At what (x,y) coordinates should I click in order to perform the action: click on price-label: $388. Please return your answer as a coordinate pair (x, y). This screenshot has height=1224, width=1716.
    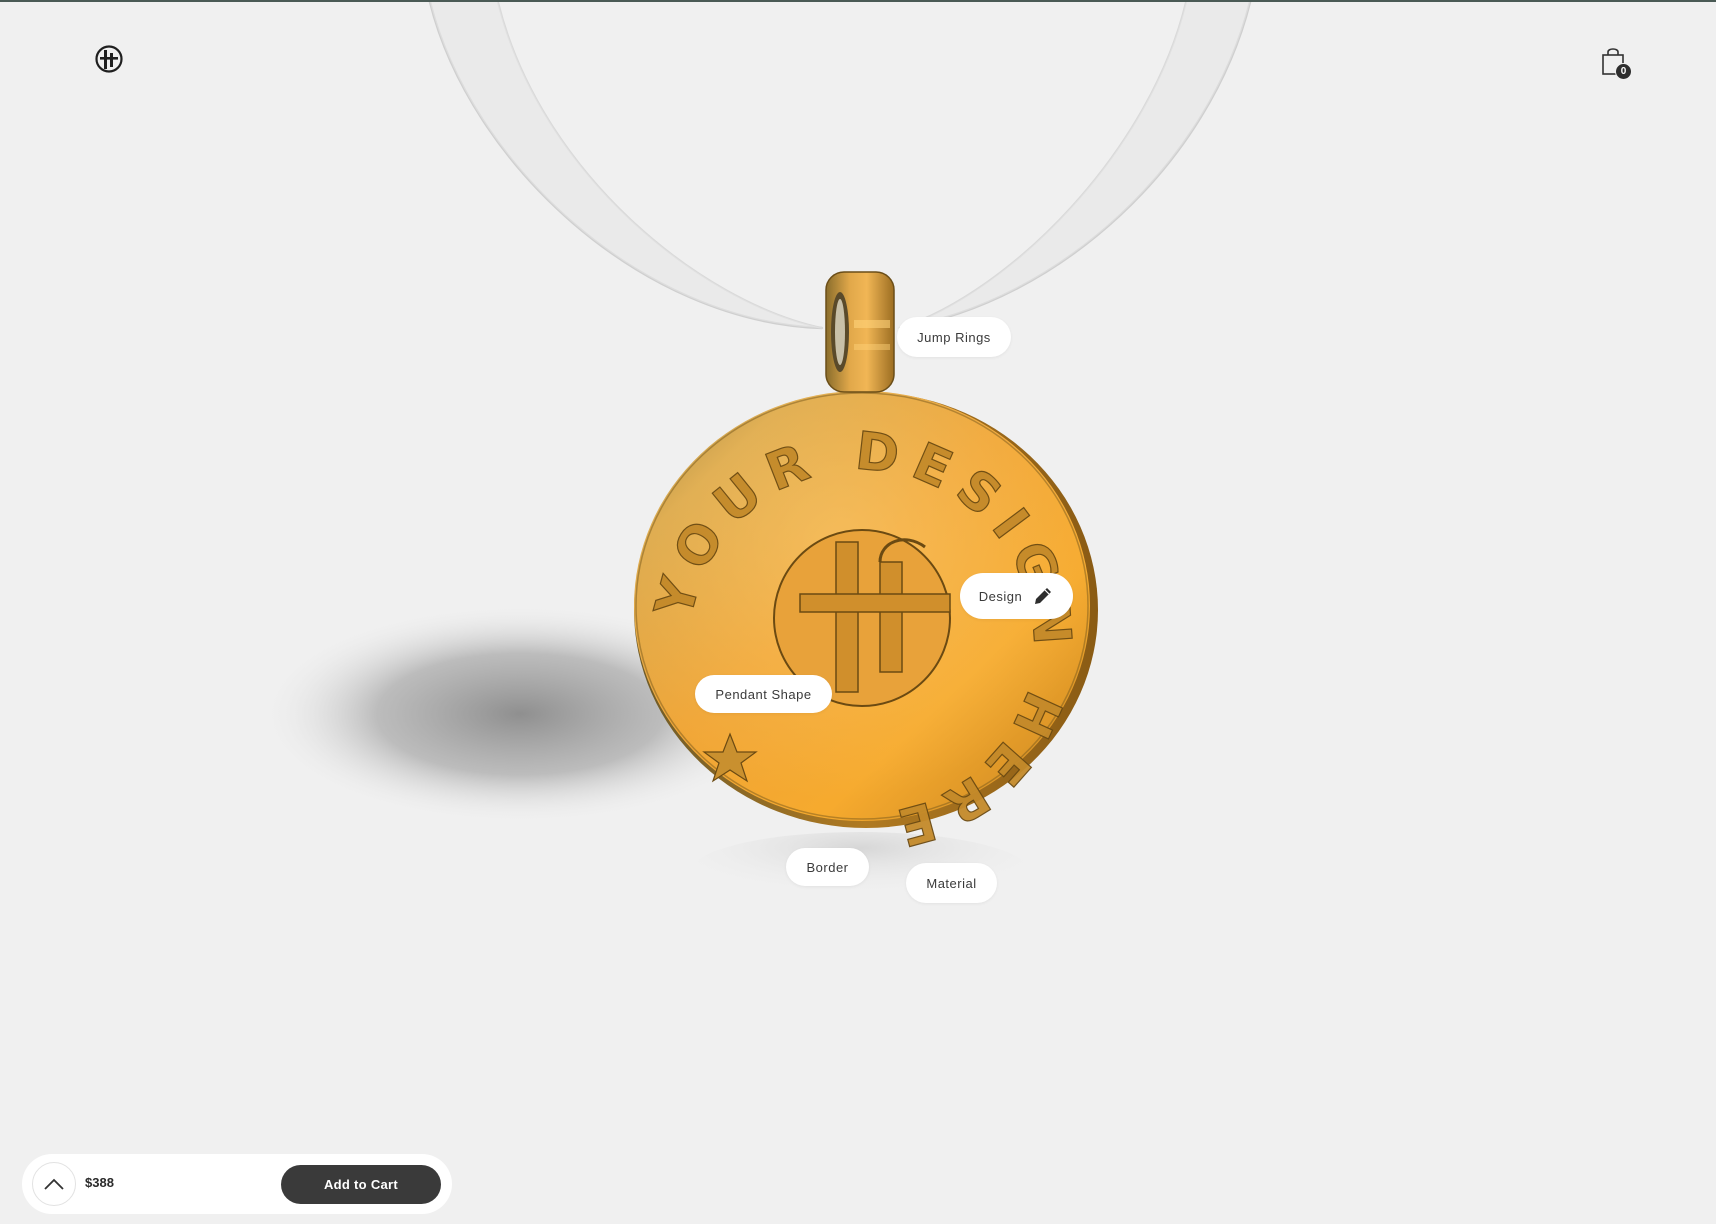
    Looking at the image, I should click on (99, 1182).